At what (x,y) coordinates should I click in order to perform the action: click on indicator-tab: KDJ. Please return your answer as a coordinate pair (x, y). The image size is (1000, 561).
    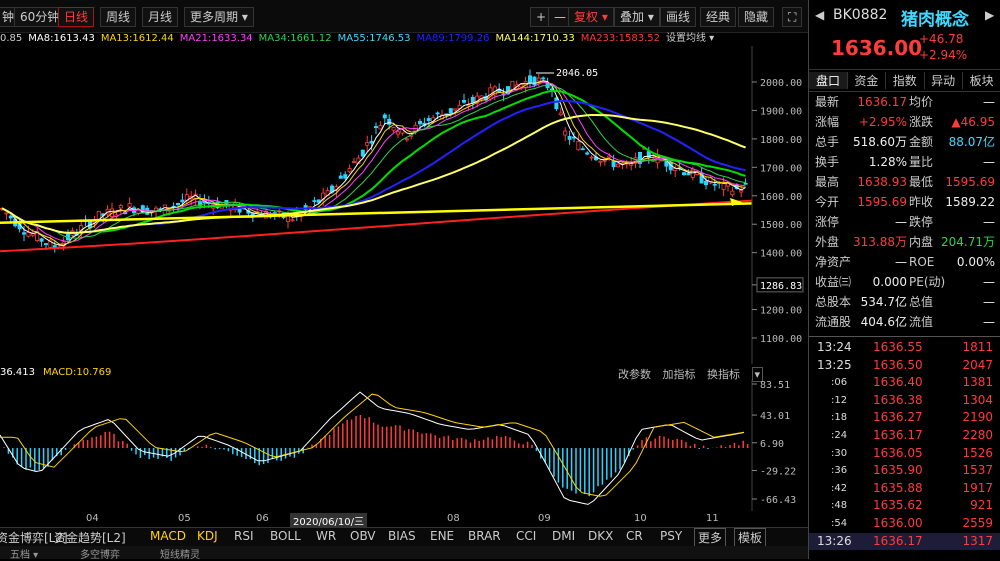
    Looking at the image, I should click on (207, 536).